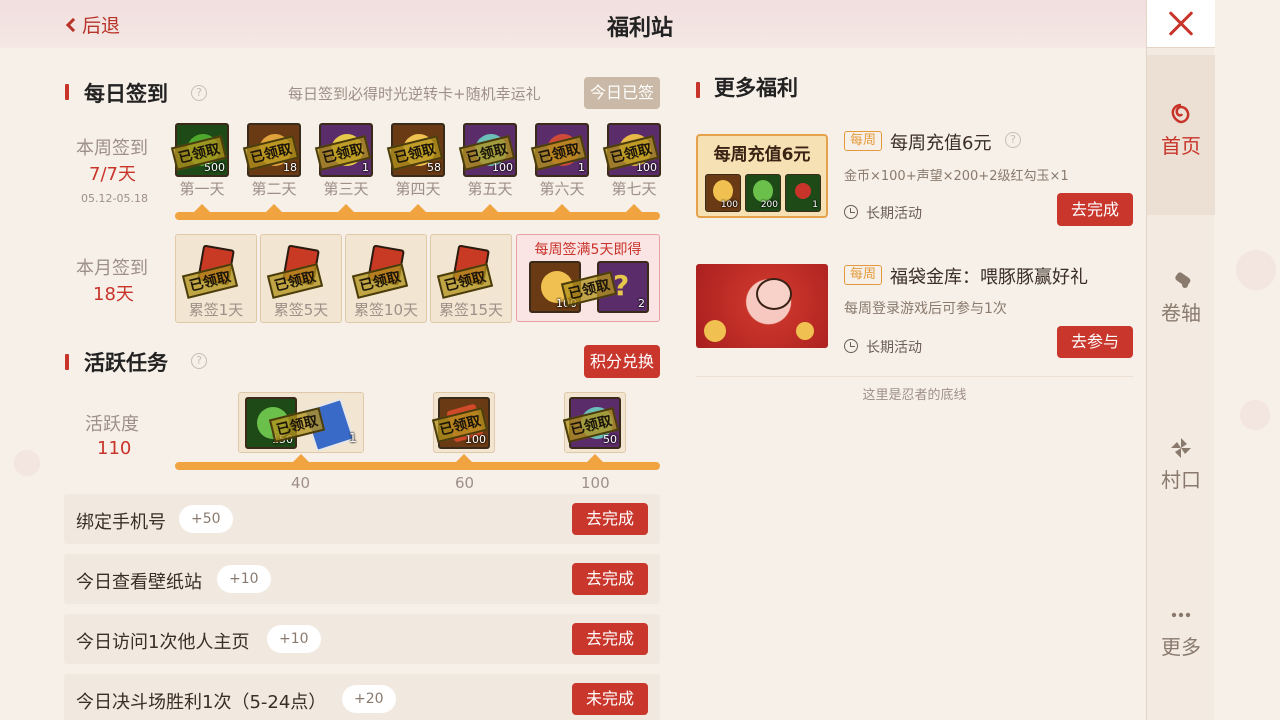  I want to click on more-benefits-title: 更多福利, so click(756, 88).